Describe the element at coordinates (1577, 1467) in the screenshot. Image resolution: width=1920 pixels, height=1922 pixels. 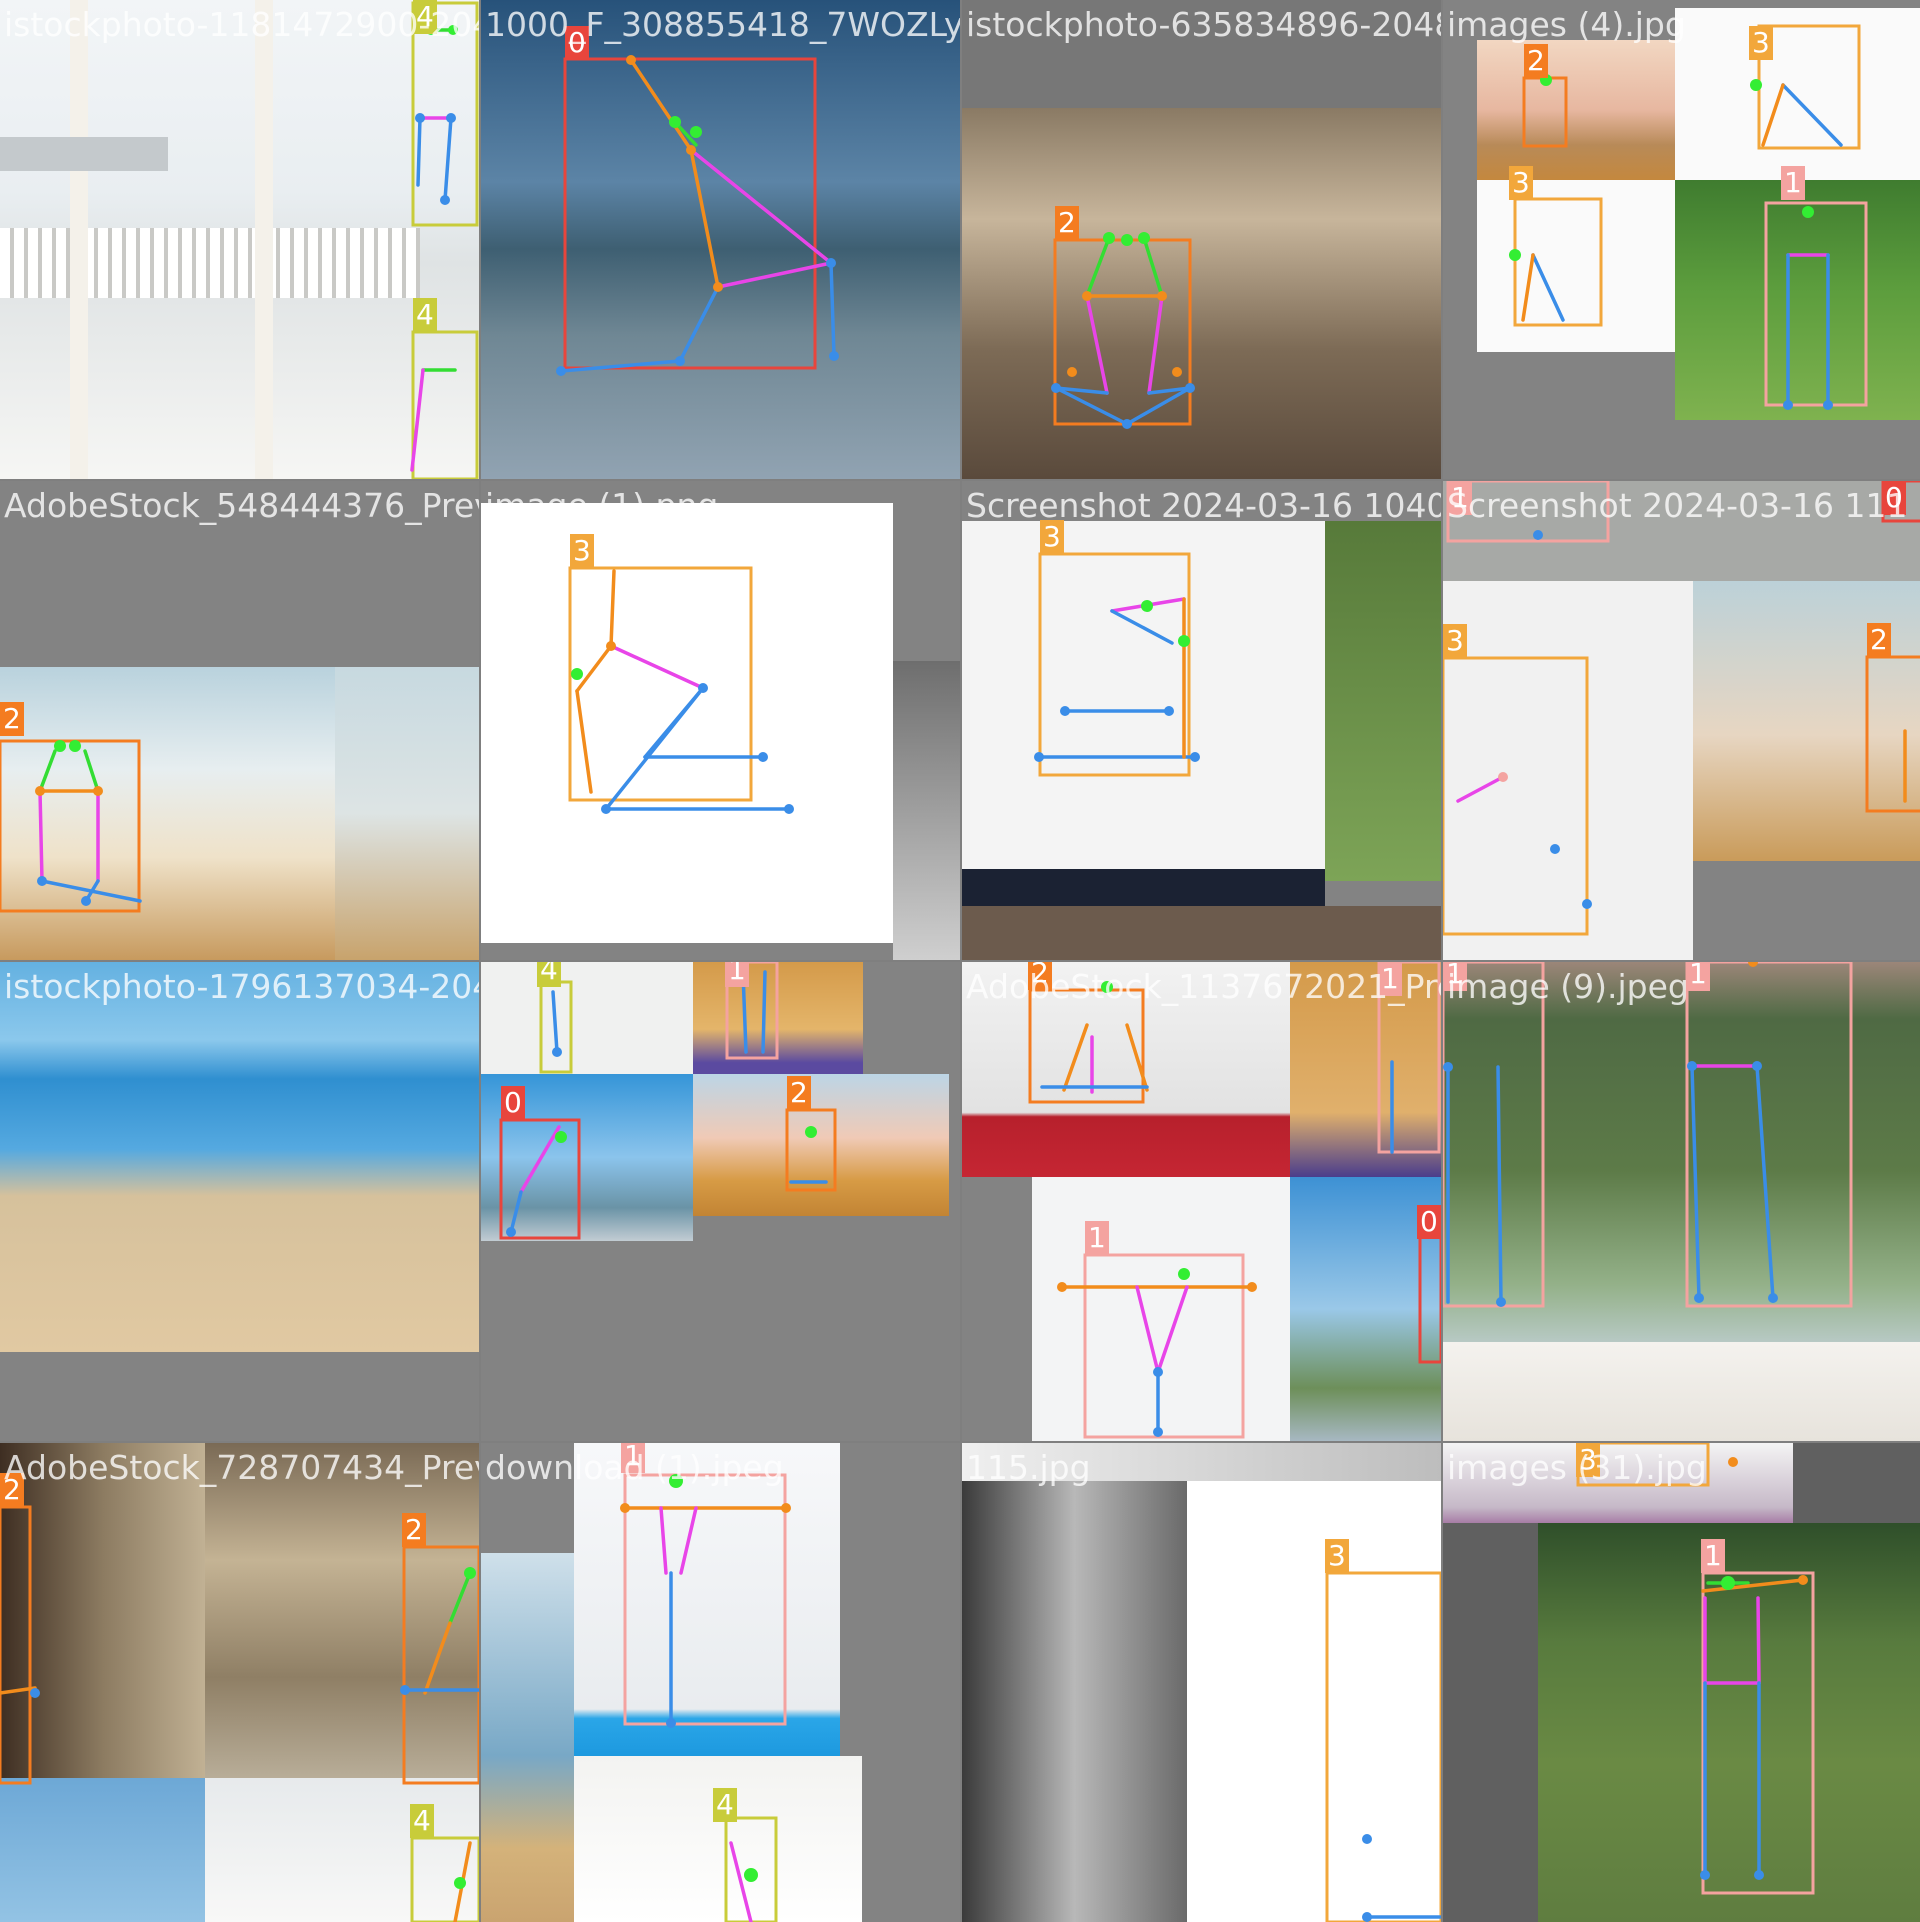
I see `image-filename: images (31).jpg` at that location.